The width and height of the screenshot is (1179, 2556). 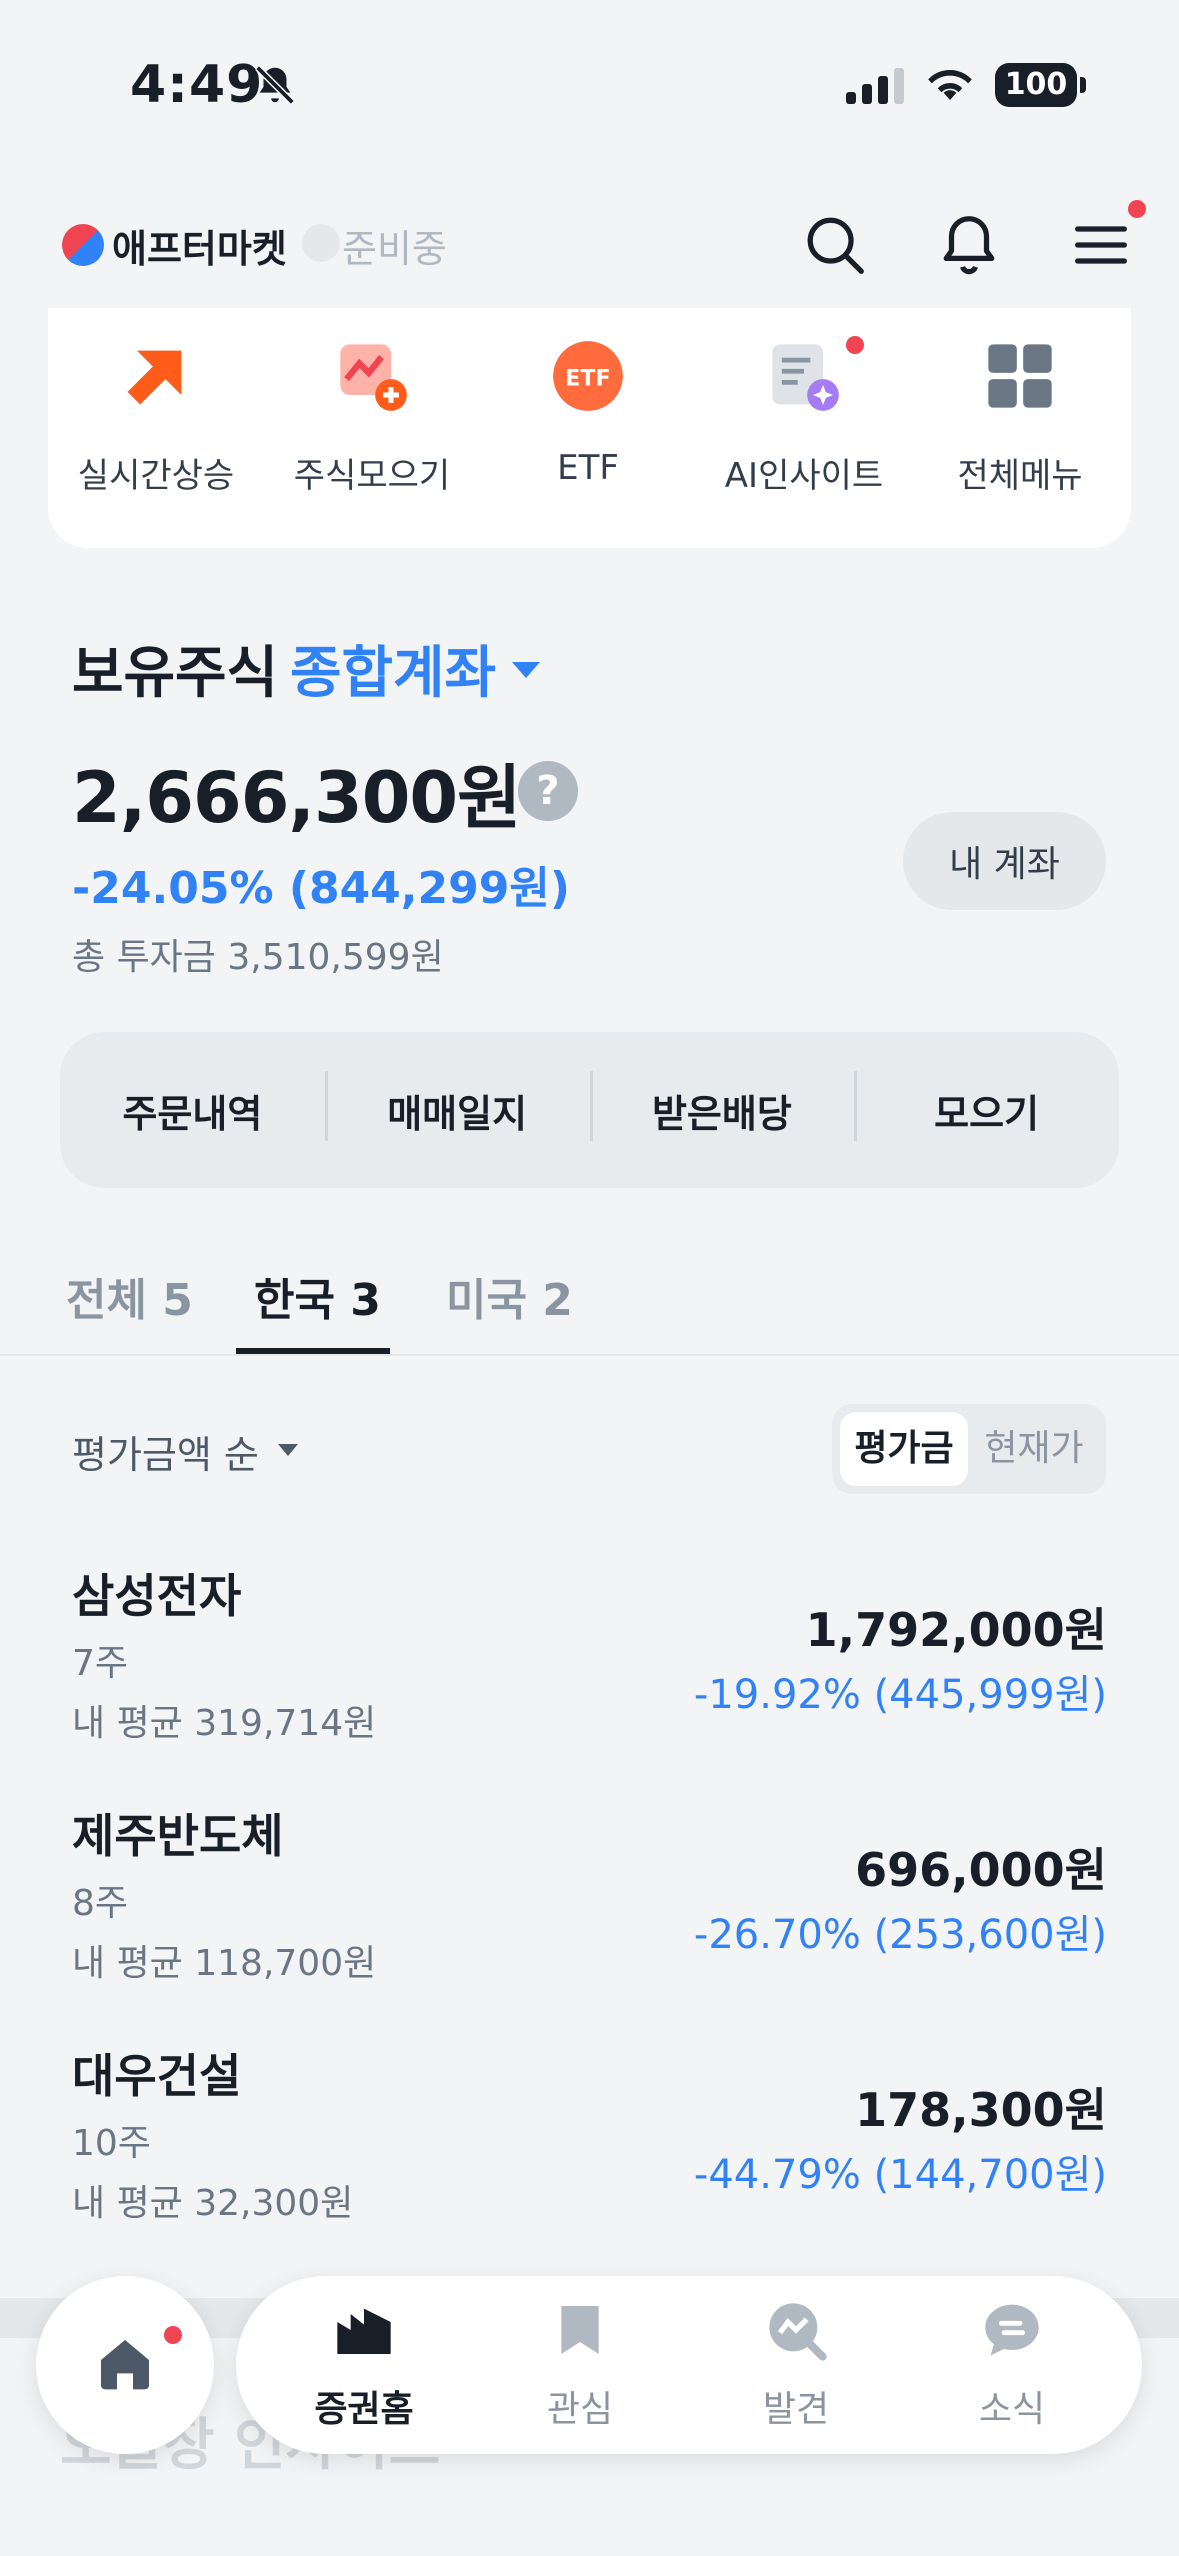 What do you see at coordinates (1020, 476) in the screenshot?
I see `quick-item-label: 전체메뉴` at bounding box center [1020, 476].